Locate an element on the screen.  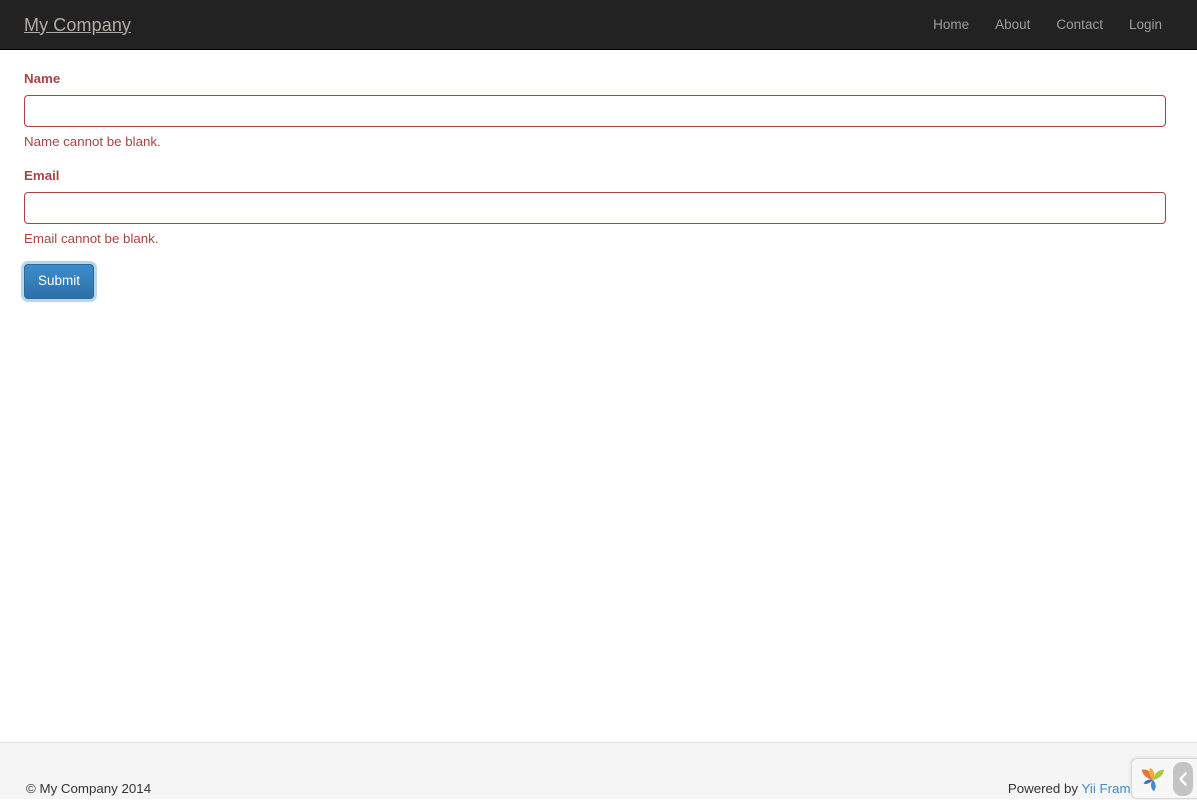
debug-toolbar is located at coordinates (1164, 778).